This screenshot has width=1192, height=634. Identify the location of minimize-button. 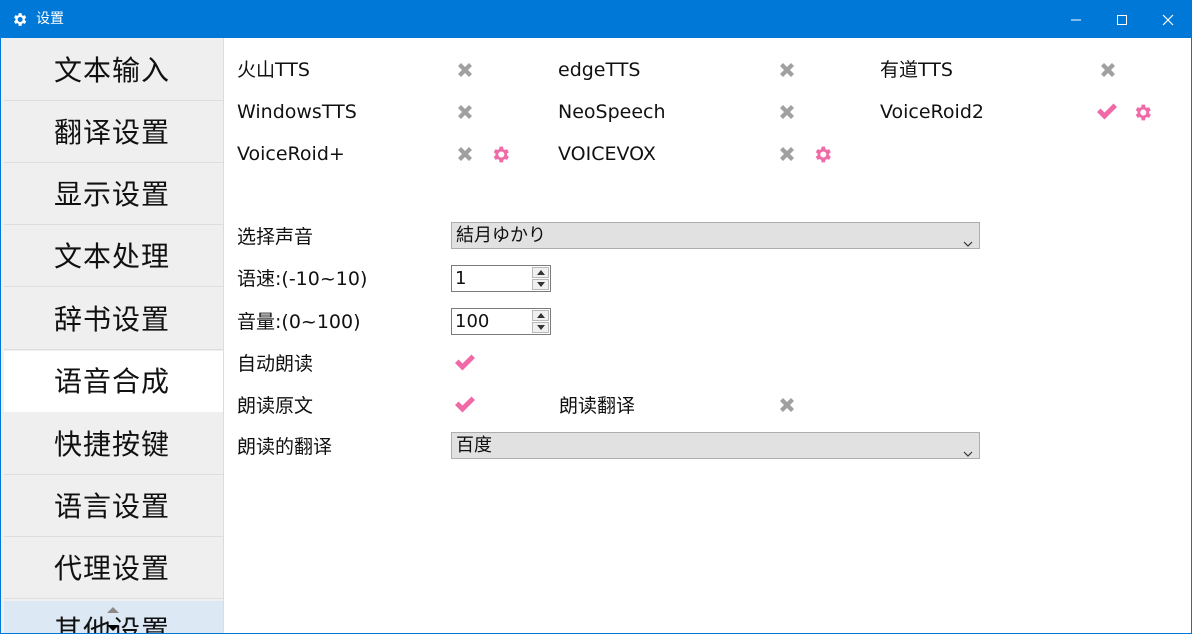
(1076, 19).